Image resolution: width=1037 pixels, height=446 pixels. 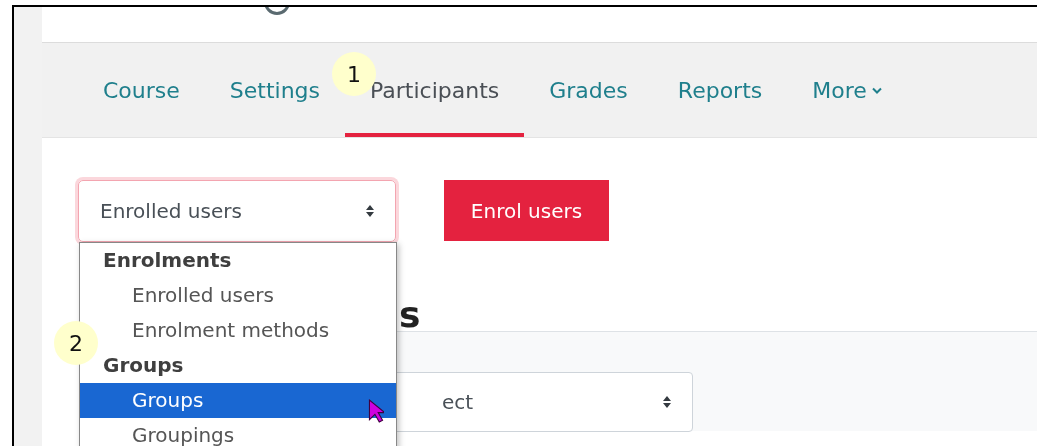 What do you see at coordinates (526, 210) in the screenshot?
I see `enrol-users-button: Enrol users` at bounding box center [526, 210].